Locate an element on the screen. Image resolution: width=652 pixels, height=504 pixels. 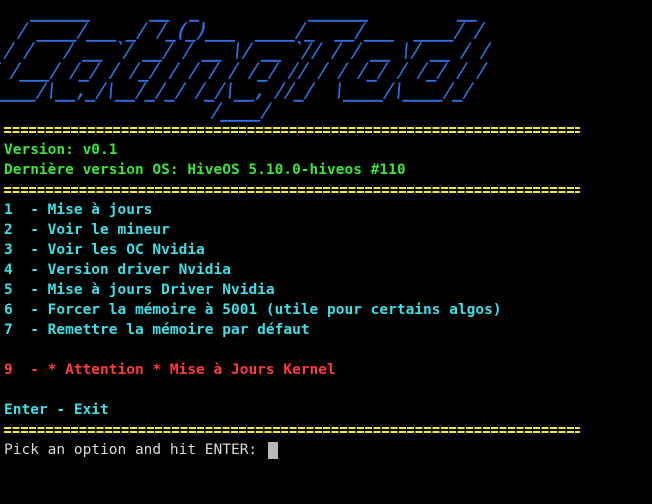
menu-item-label: Mise à jours Driver Nvidia is located at coordinates (161, 290).